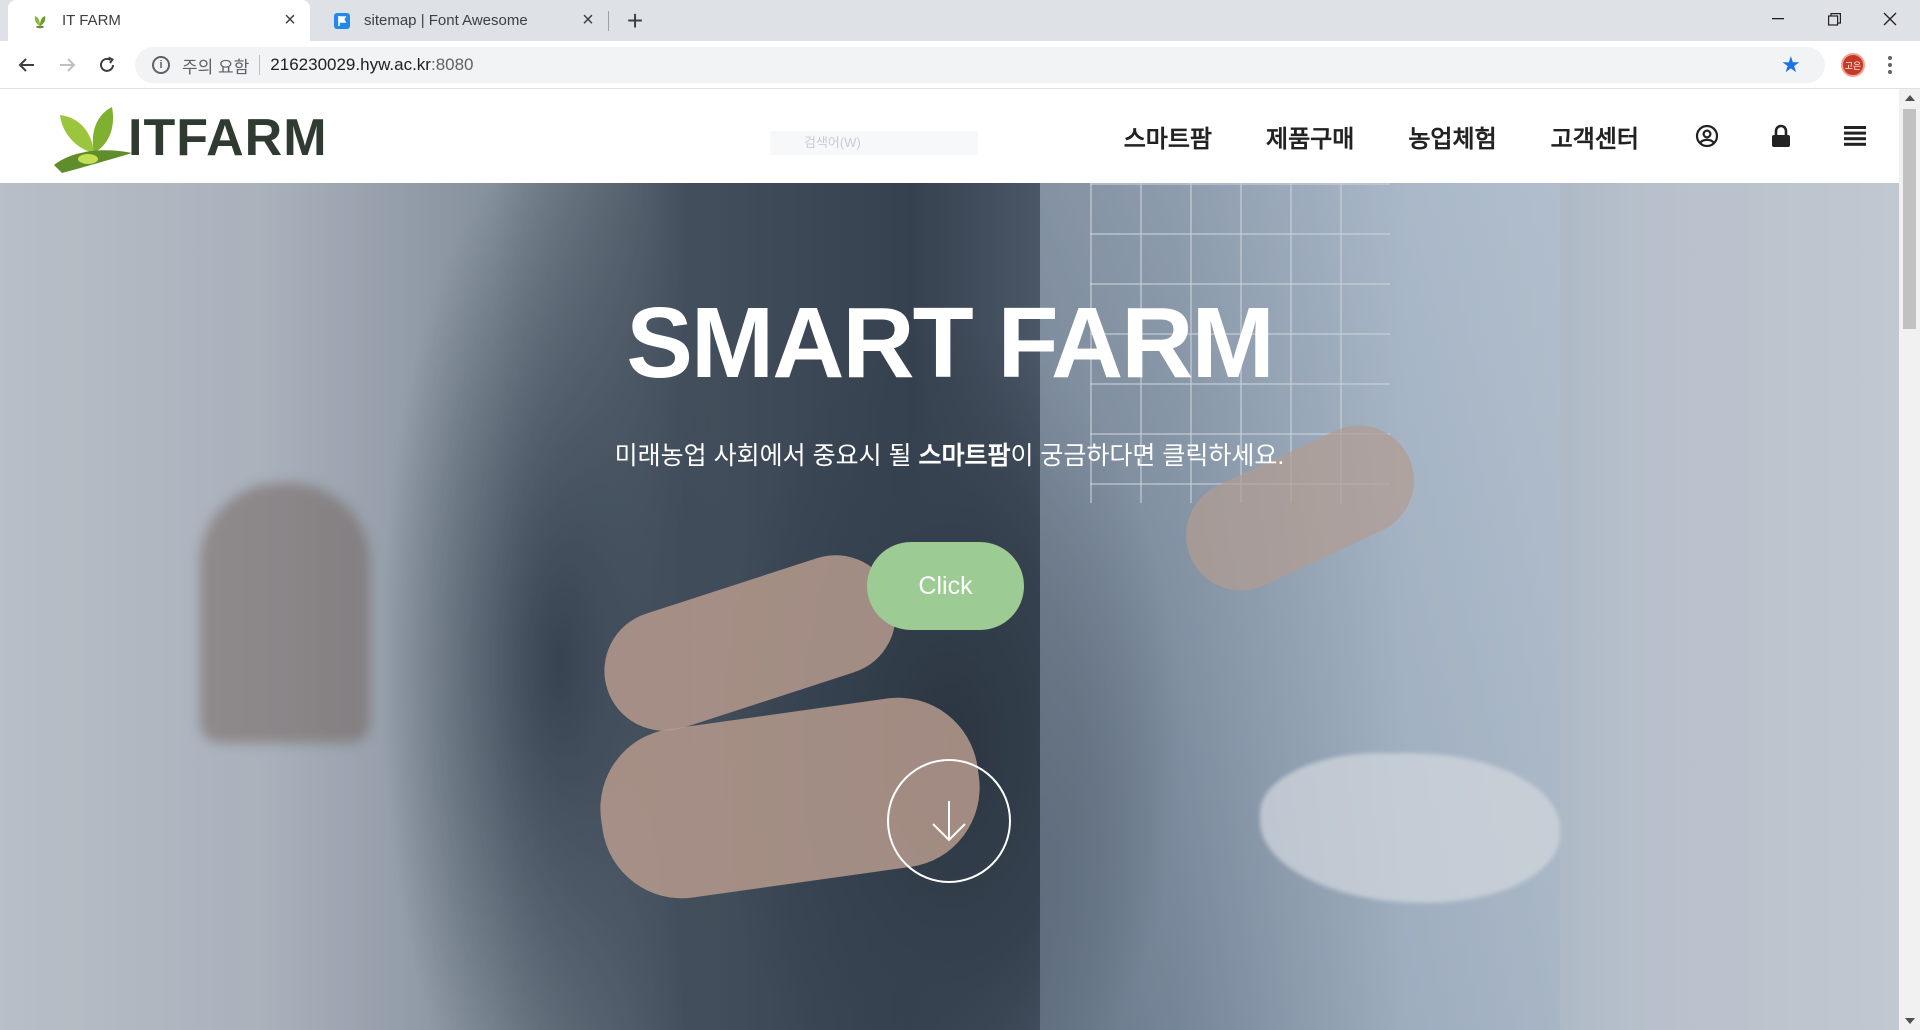 The width and height of the screenshot is (1920, 1030). What do you see at coordinates (945, 586) in the screenshot?
I see `click-button: Click` at bounding box center [945, 586].